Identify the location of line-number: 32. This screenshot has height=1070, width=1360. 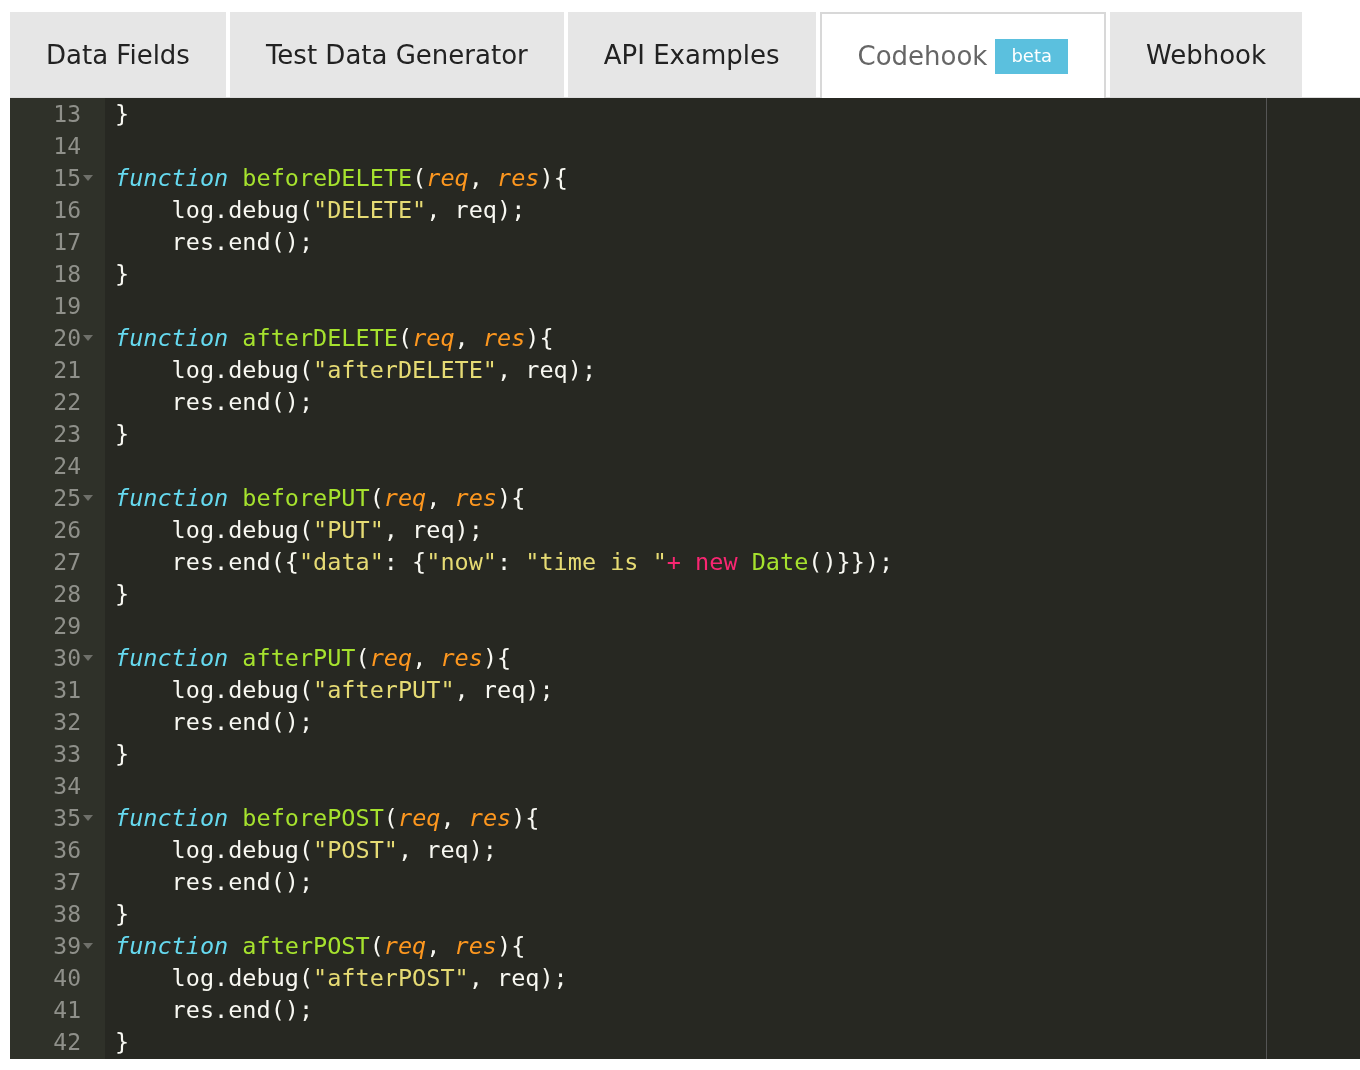
(67, 722).